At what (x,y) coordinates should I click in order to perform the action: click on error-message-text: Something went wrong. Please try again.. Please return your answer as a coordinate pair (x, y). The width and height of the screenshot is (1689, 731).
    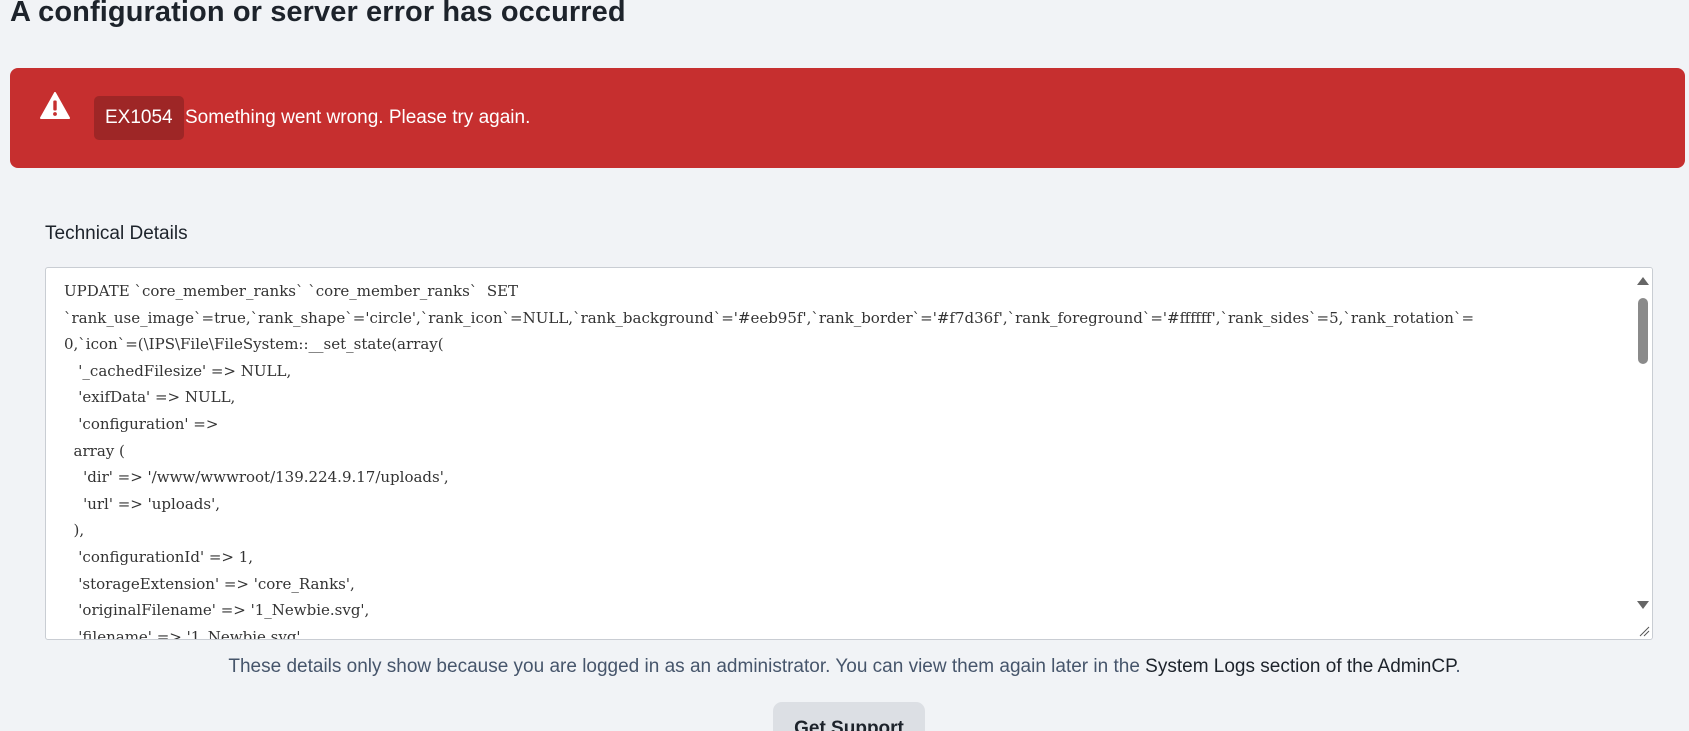
    Looking at the image, I should click on (358, 117).